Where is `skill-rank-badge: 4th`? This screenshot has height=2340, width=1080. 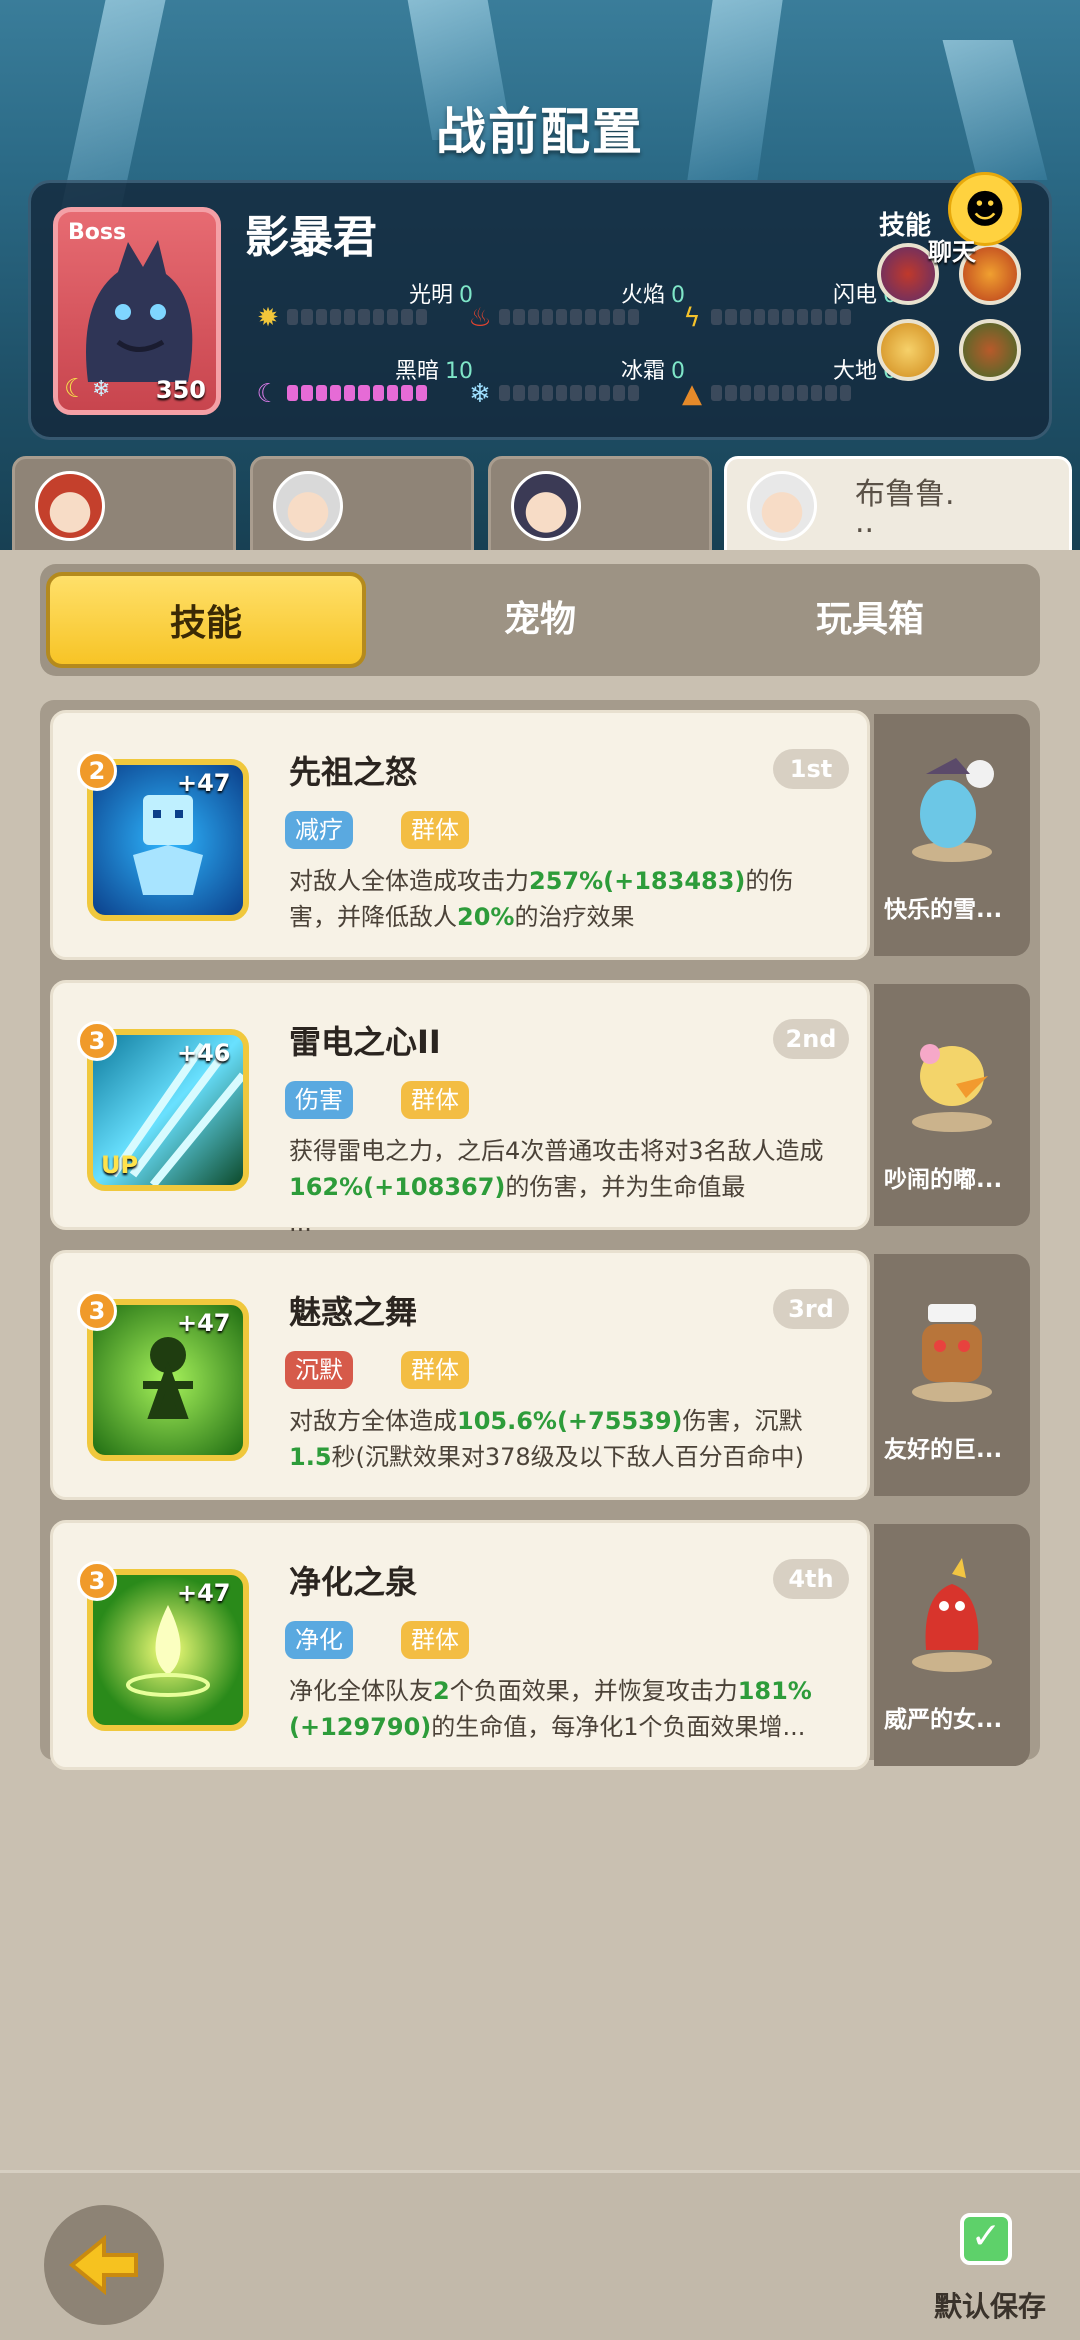 skill-rank-badge: 4th is located at coordinates (811, 1579).